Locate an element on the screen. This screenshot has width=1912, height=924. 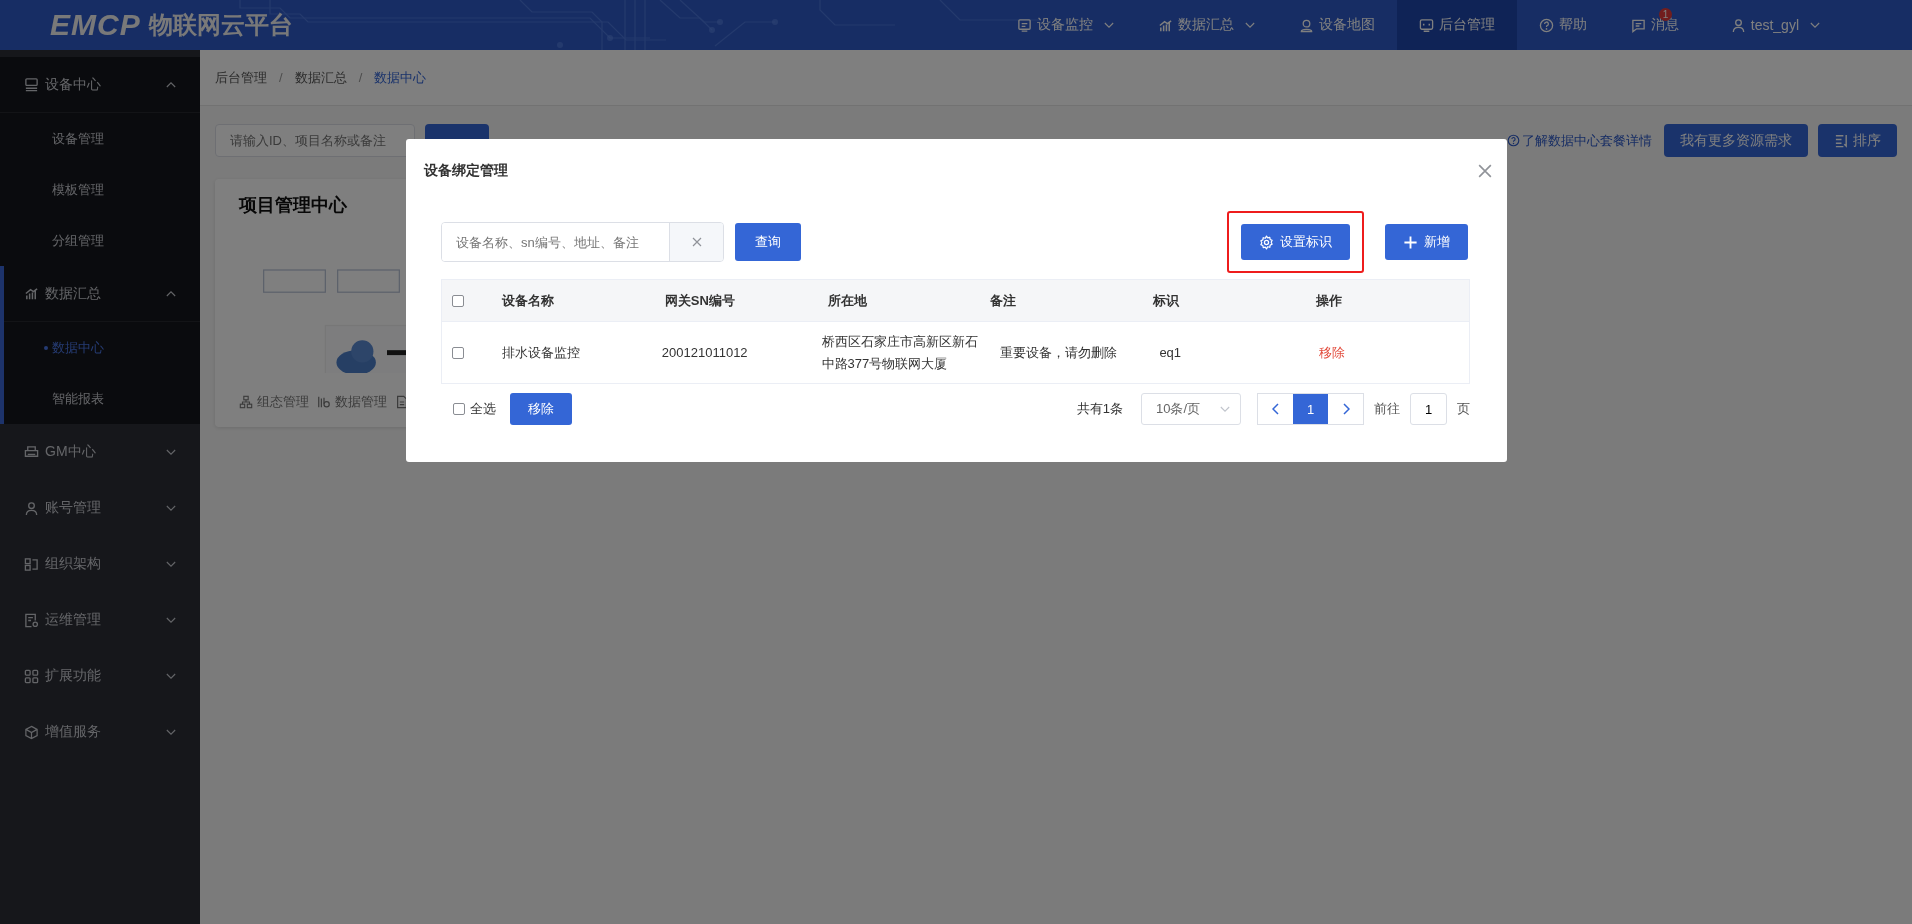
nav-item: 设备监控 is located at coordinates (1065, 25).